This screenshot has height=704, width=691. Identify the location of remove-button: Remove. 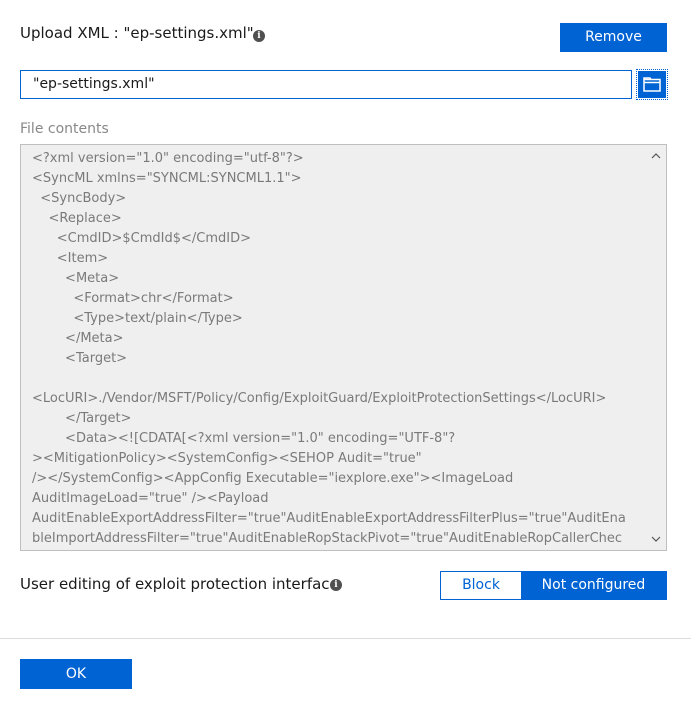
(613, 37).